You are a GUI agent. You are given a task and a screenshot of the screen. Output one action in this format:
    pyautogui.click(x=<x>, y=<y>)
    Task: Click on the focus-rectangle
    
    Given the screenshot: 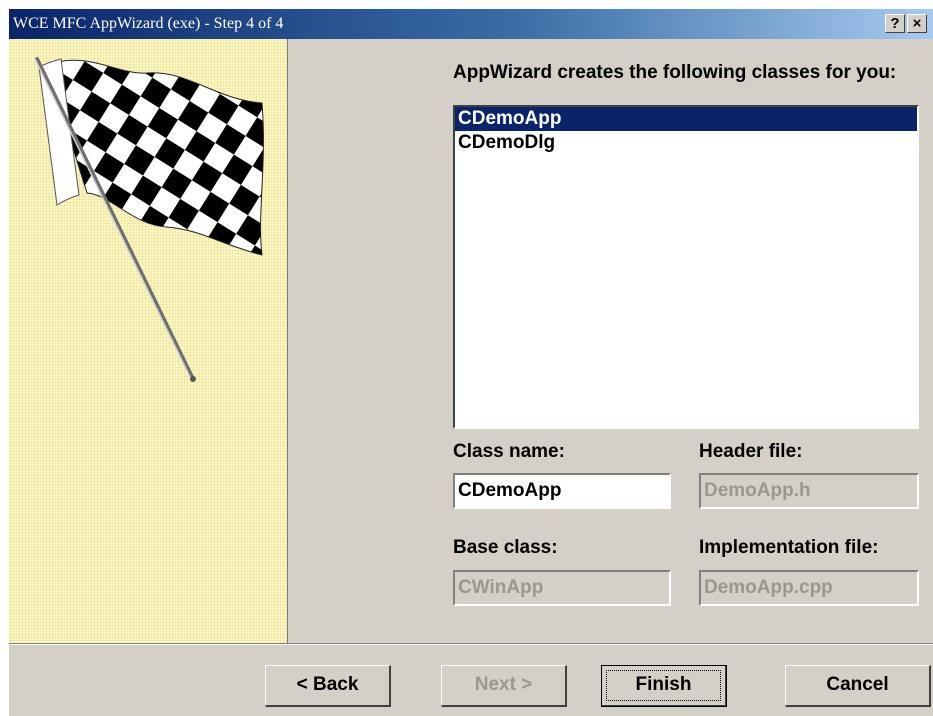 What is the action you would take?
    pyautogui.click(x=663, y=685)
    